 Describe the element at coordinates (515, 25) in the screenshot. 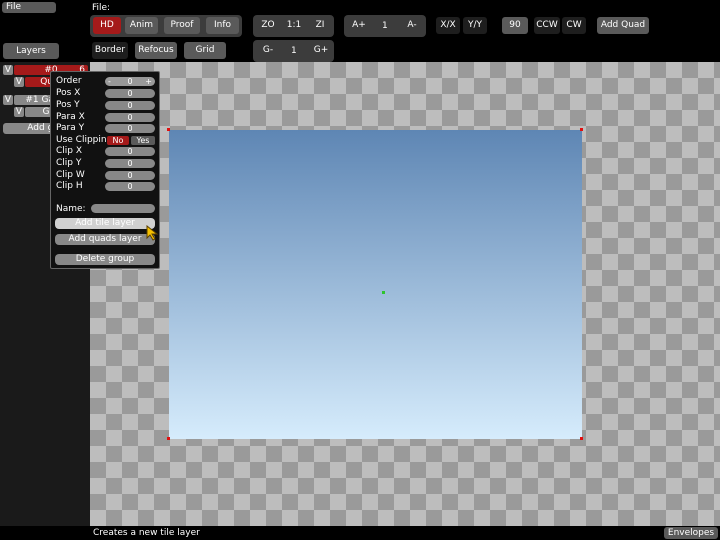

I see `rotation-button: 90` at that location.